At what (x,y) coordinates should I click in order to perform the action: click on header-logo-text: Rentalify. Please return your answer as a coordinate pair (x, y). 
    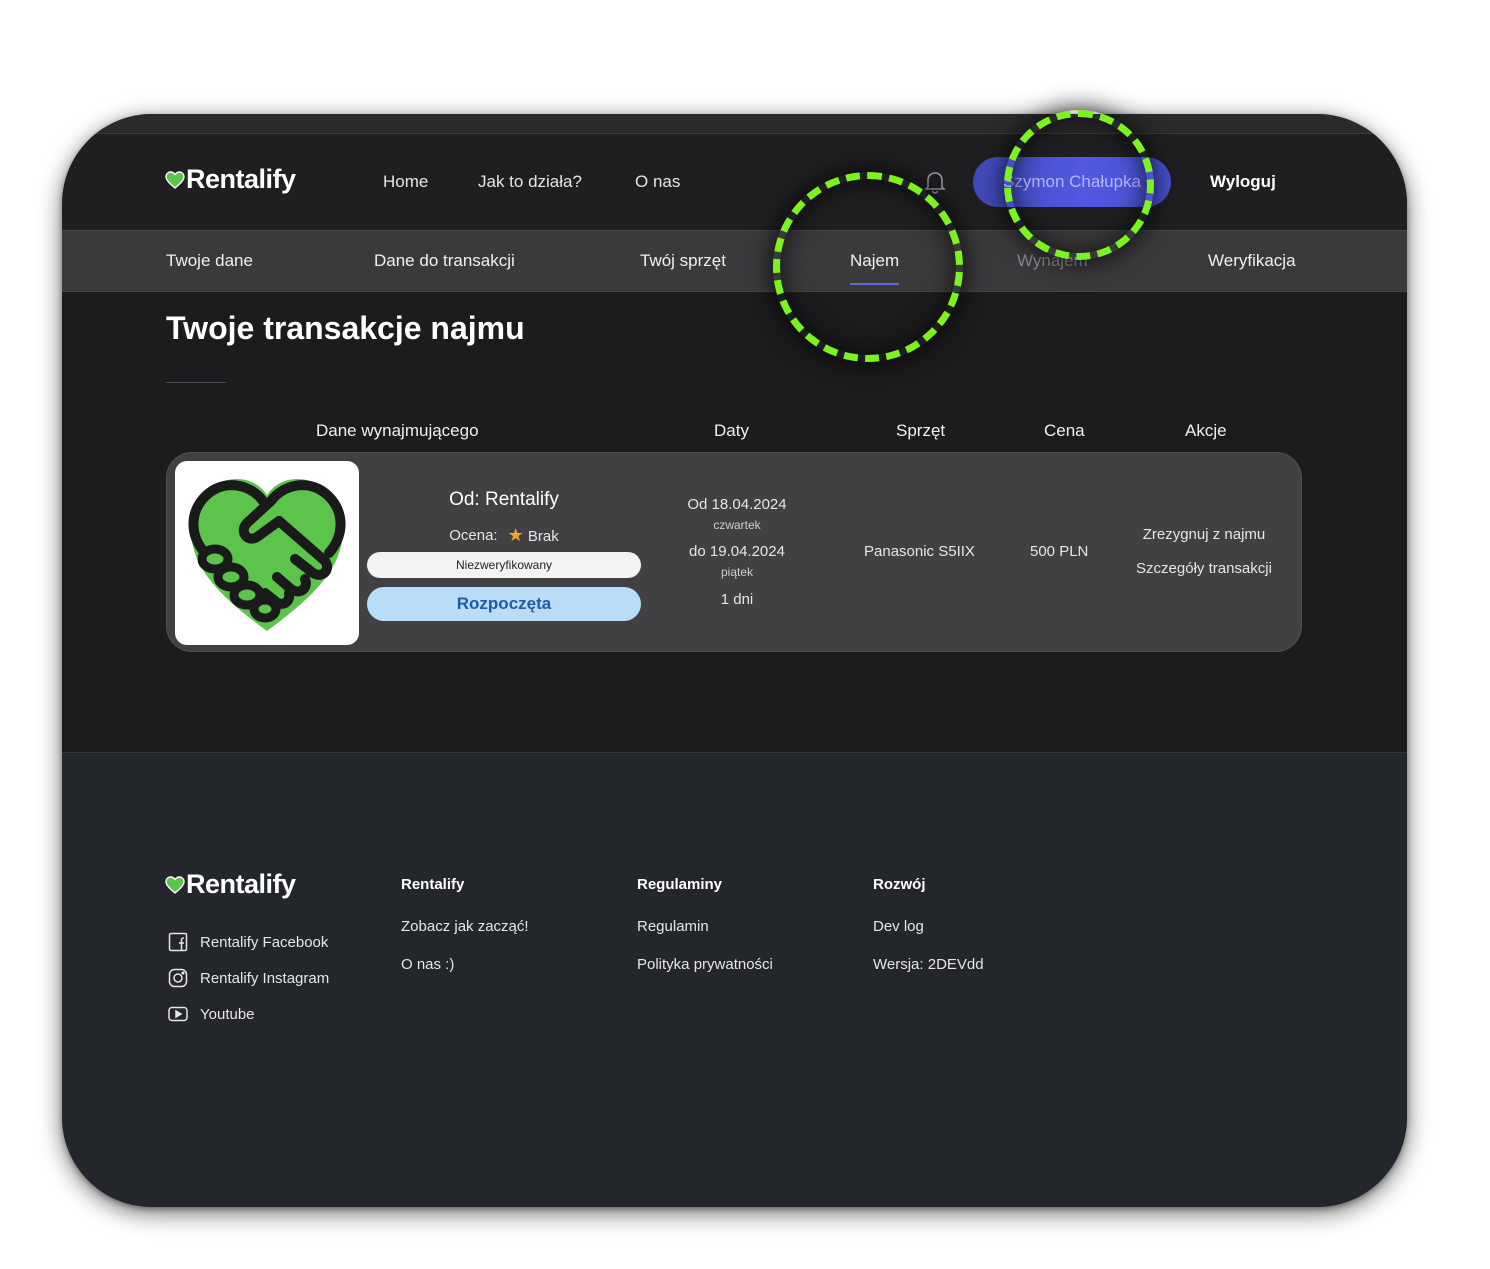
    Looking at the image, I should click on (241, 179).